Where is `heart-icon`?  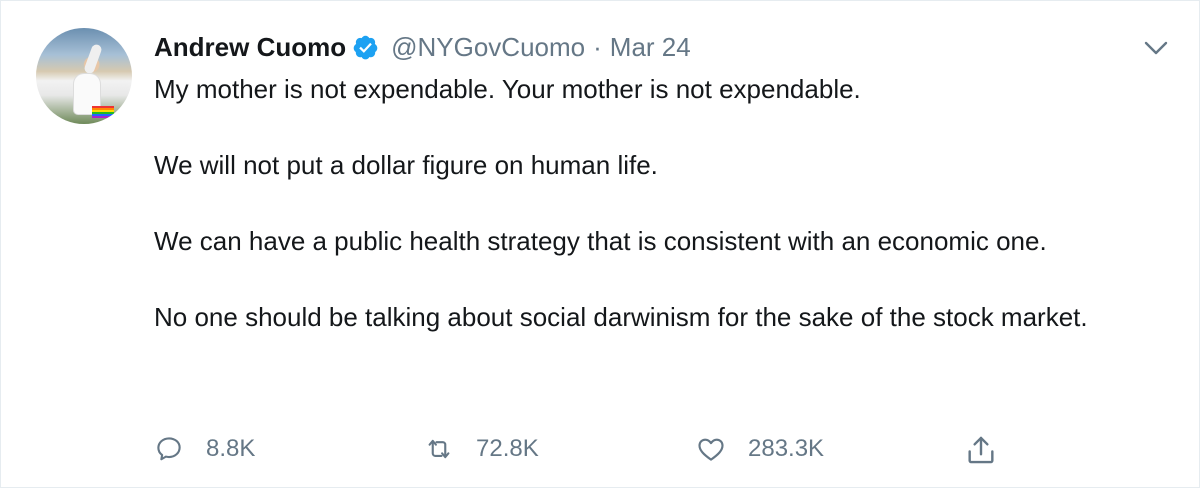
heart-icon is located at coordinates (711, 449).